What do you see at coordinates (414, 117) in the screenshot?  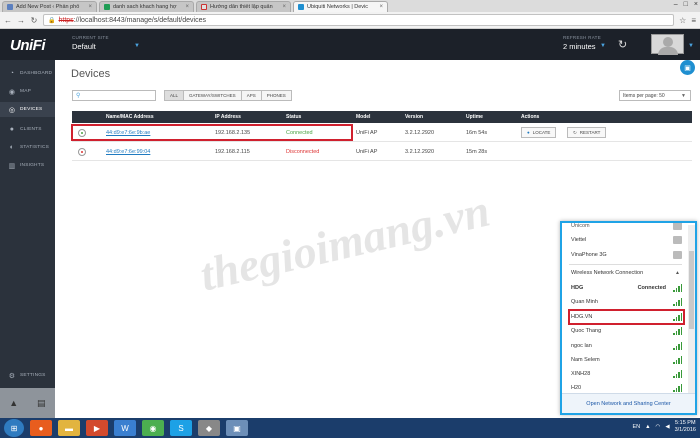 I see `column-header-version: Version` at bounding box center [414, 117].